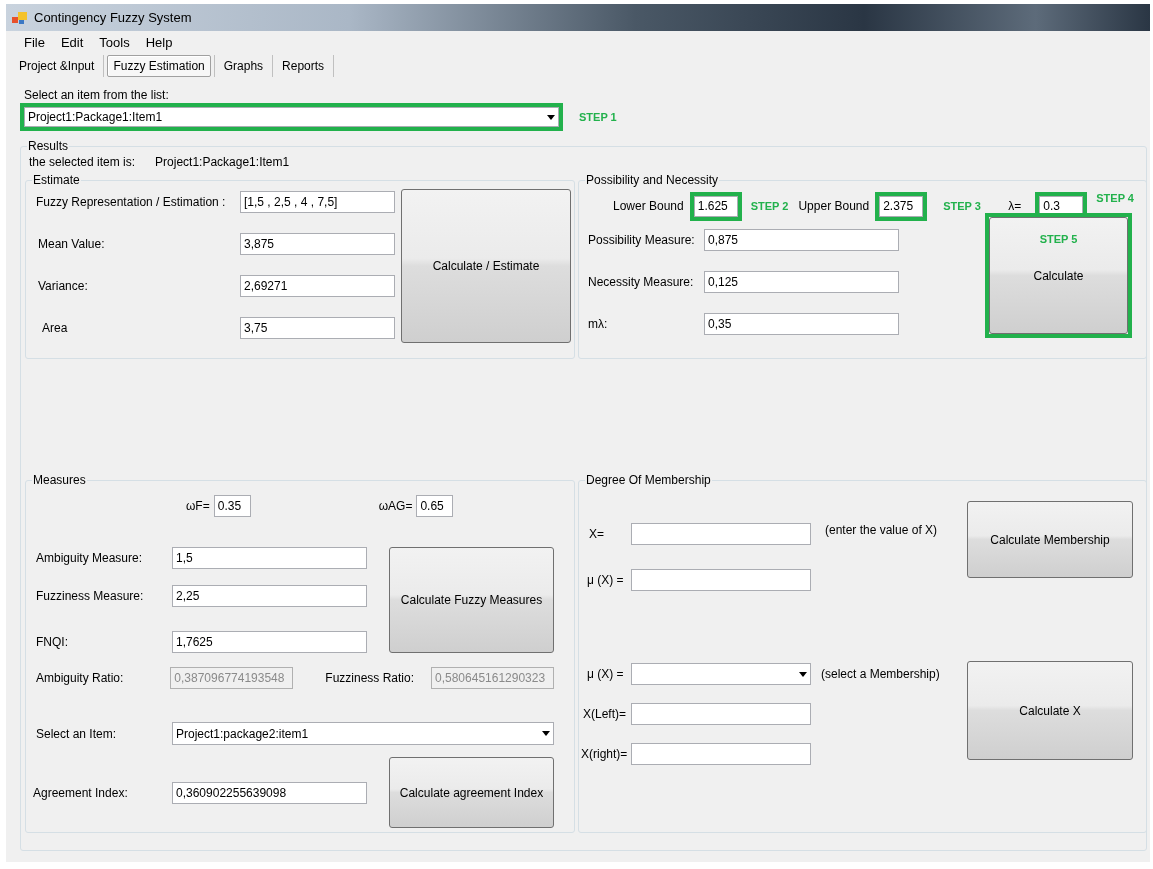 Image resolution: width=1153 pixels, height=869 pixels. What do you see at coordinates (801, 240) in the screenshot?
I see `value-field: 0,875` at bounding box center [801, 240].